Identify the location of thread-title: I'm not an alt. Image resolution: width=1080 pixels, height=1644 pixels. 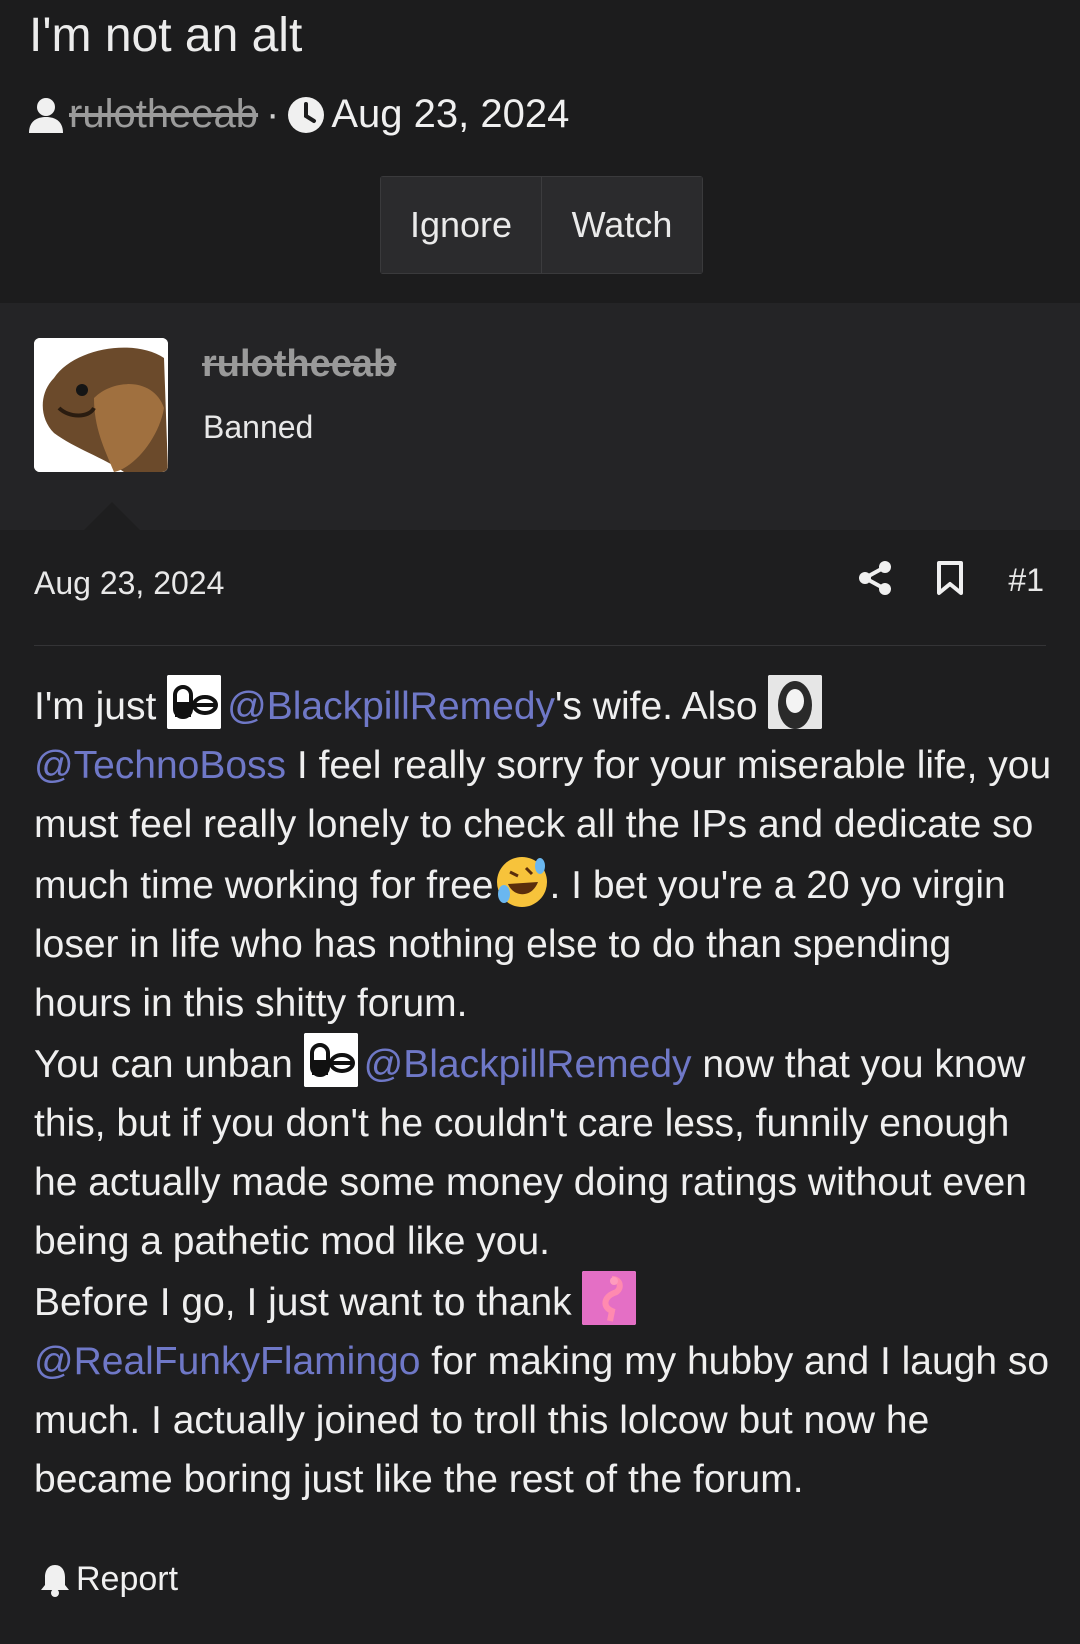
(166, 35).